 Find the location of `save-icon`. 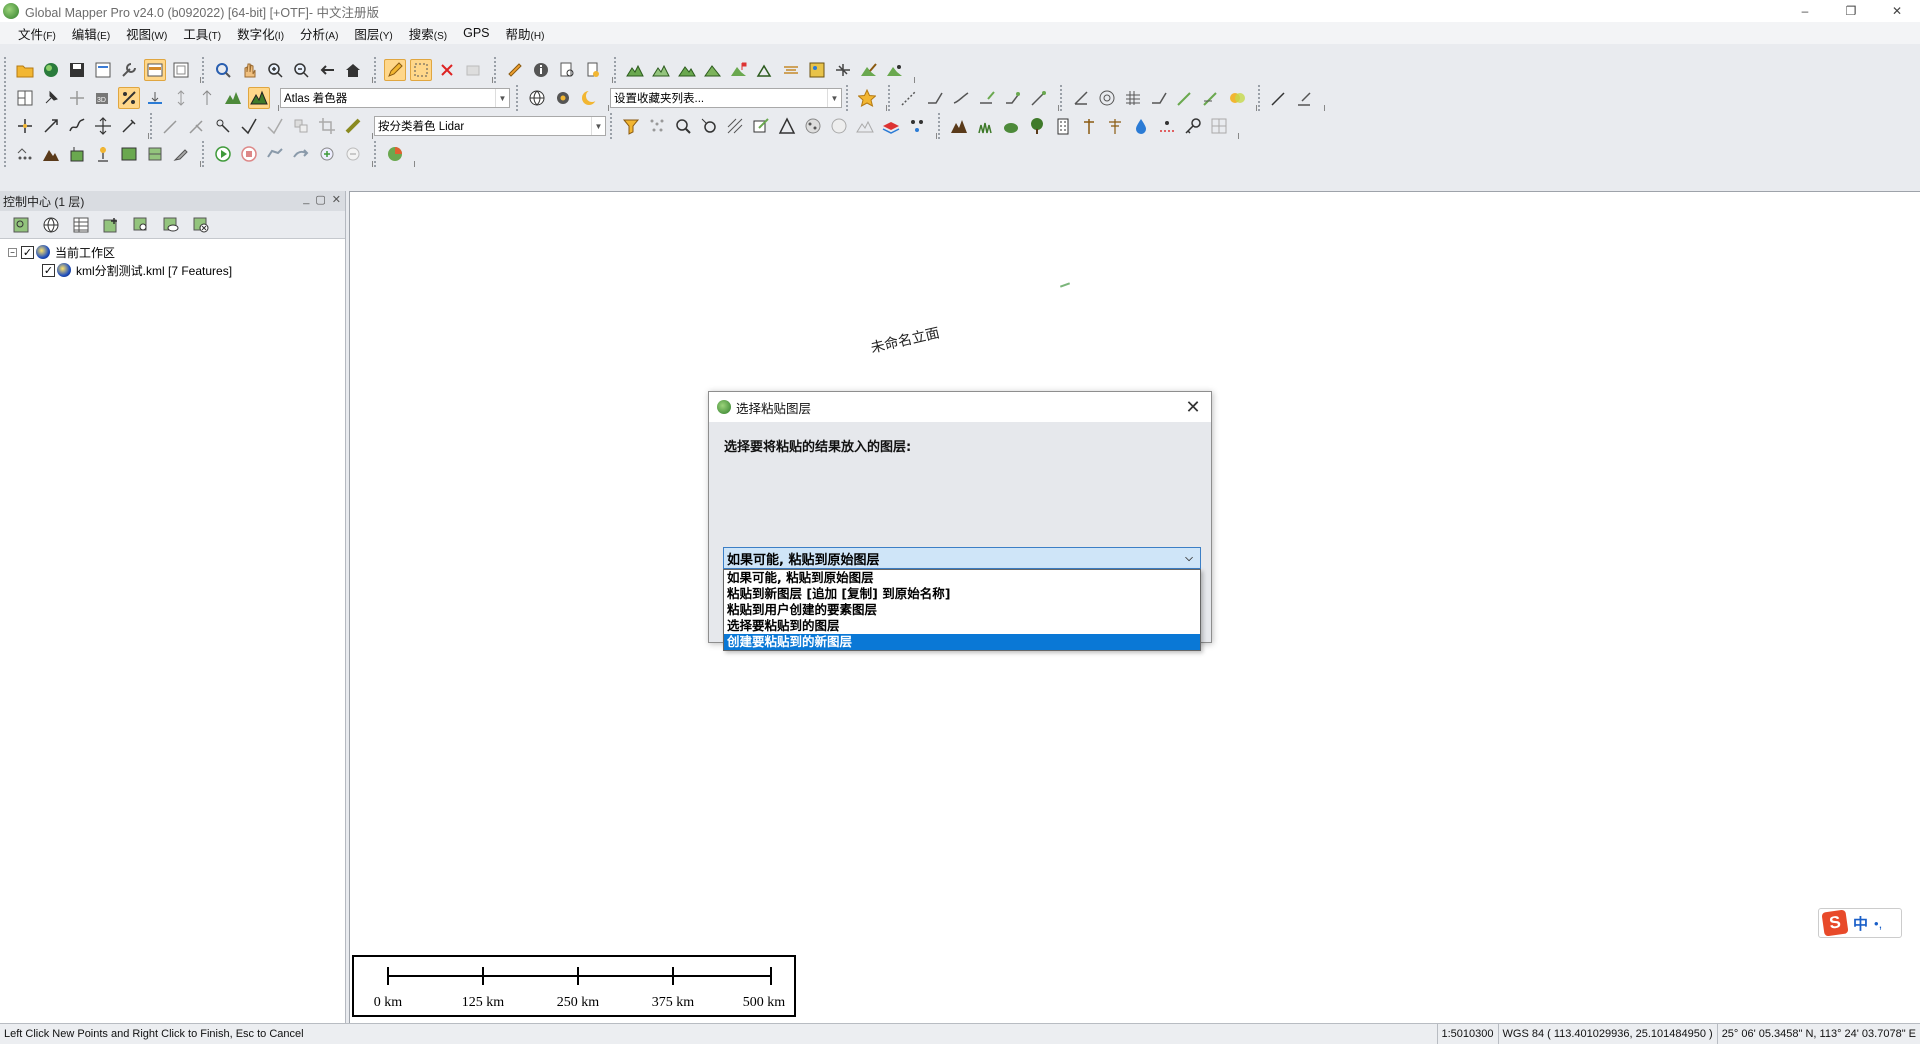

save-icon is located at coordinates (77, 70).